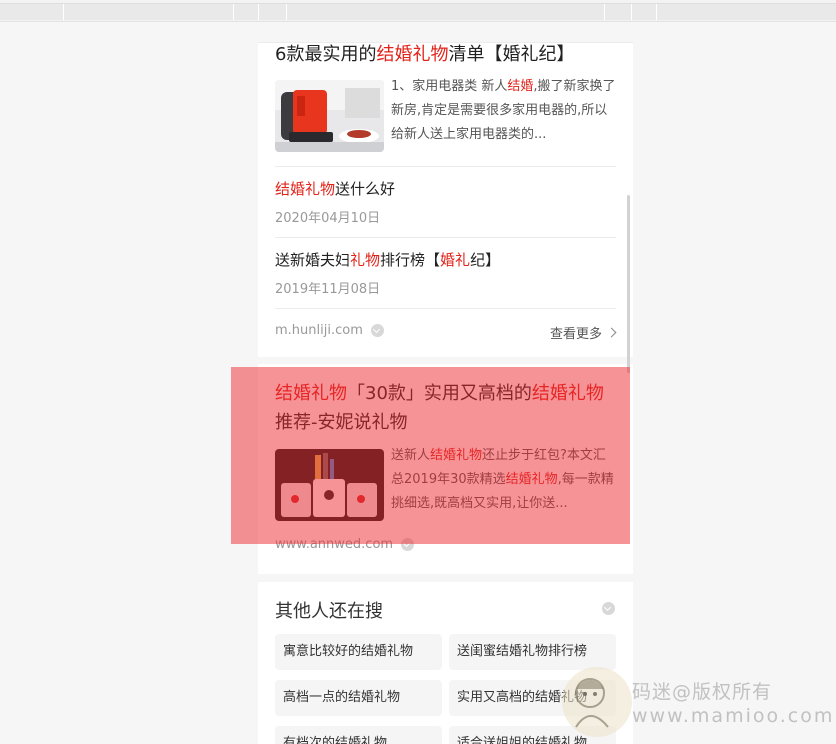 This screenshot has width=836, height=744. Describe the element at coordinates (430, 455) in the screenshot. I see `highlight-overlay` at that location.